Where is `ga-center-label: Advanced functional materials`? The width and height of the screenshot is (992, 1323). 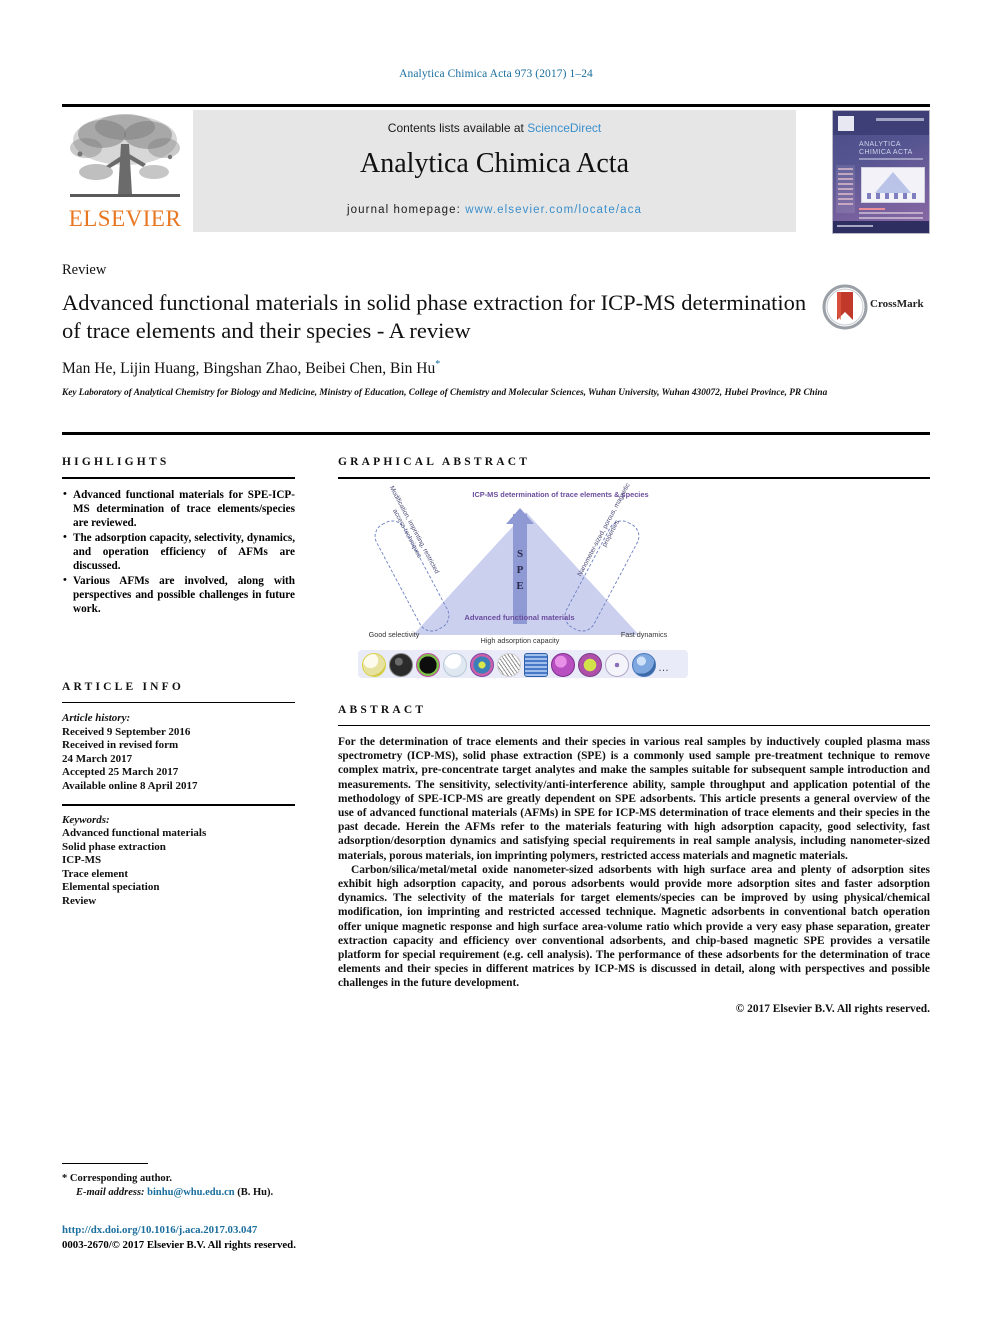 ga-center-label: Advanced functional materials is located at coordinates (519, 617).